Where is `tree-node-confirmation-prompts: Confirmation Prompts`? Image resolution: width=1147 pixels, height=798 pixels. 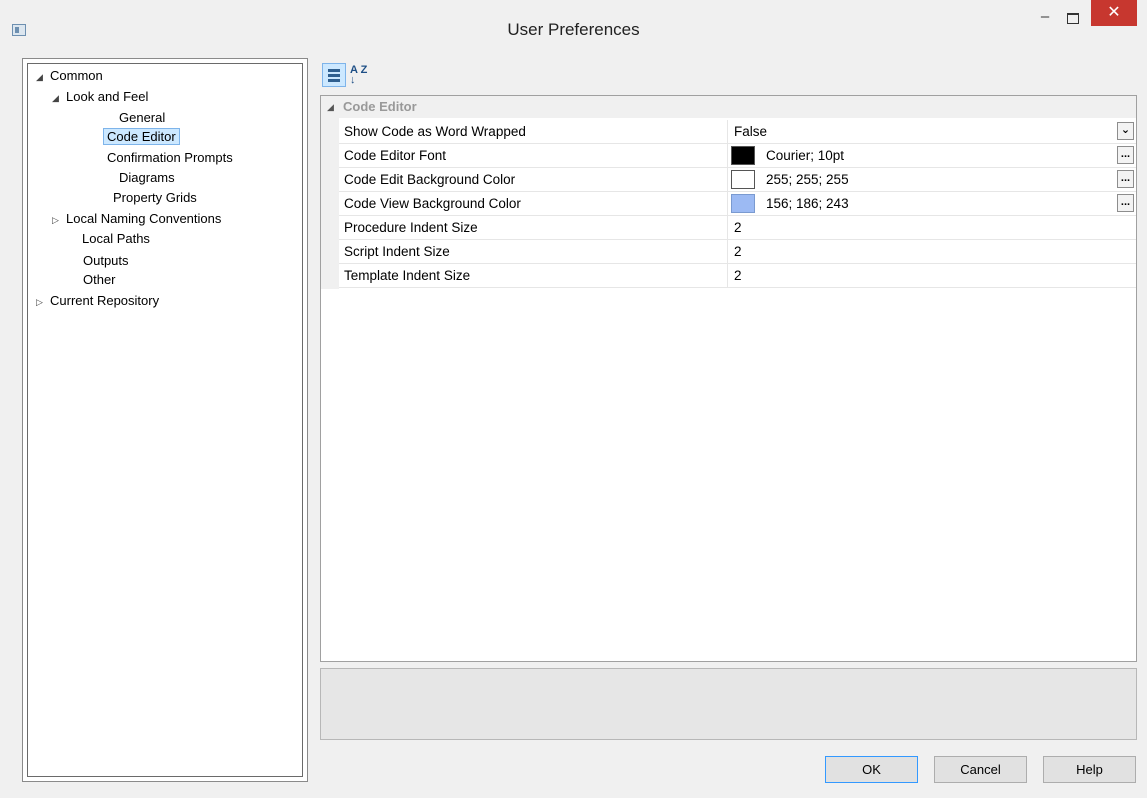 tree-node-confirmation-prompts: Confirmation Prompts is located at coordinates (170, 158).